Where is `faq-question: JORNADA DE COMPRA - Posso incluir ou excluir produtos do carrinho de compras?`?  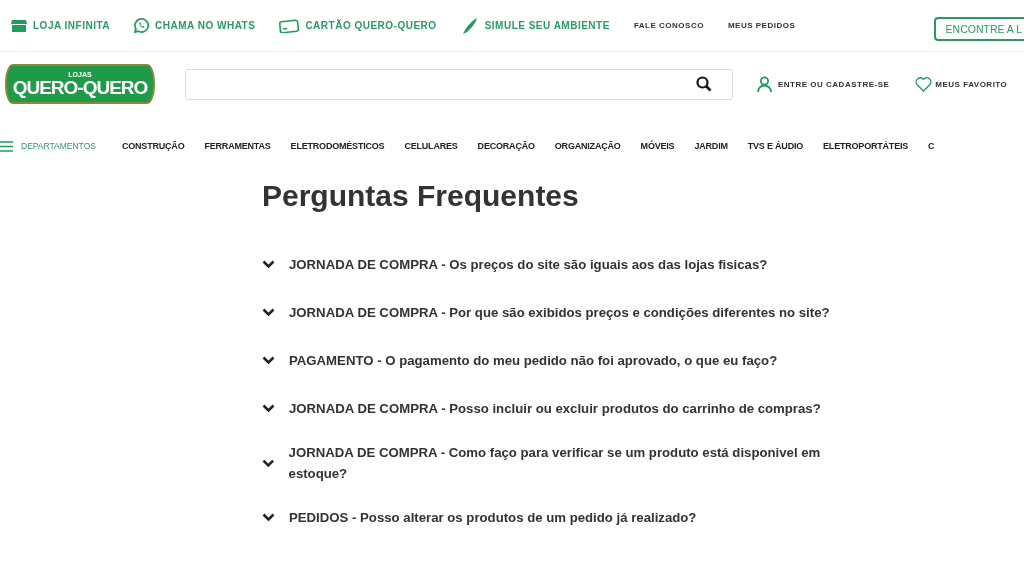
faq-question: JORNADA DE COMPRA - Posso incluir ou excluir produtos do carrinho de compras? is located at coordinates (555, 409).